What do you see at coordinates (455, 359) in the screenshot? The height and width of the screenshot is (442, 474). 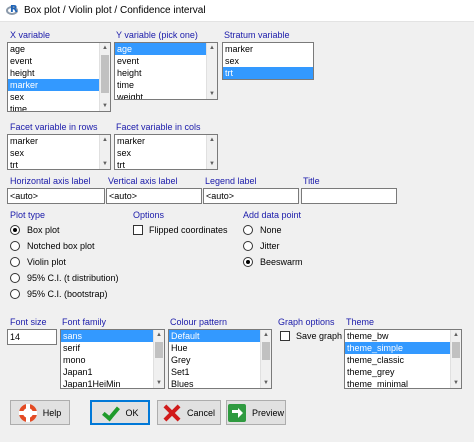 I see `theme-scrollbar: ▲ ▼` at bounding box center [455, 359].